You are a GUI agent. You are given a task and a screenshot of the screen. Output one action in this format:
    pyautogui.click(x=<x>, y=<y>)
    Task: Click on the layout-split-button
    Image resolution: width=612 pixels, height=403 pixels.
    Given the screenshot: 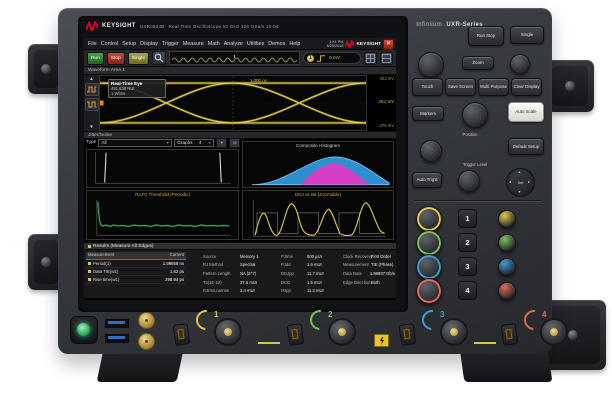 What is the action you would take?
    pyautogui.click(x=386, y=58)
    